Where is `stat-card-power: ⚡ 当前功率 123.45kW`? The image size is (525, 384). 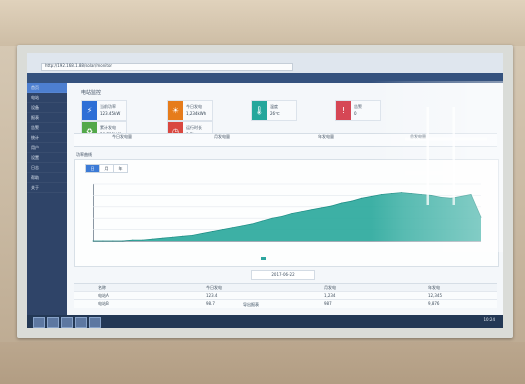 stat-card-power: ⚡ 当前功率 123.45kW is located at coordinates (104, 110).